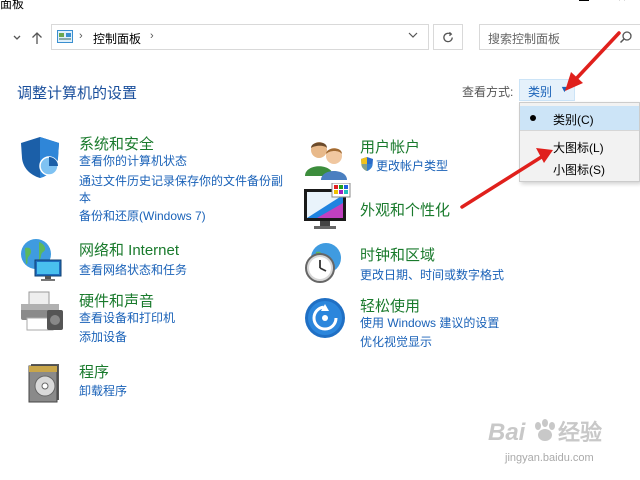  What do you see at coordinates (133, 161) in the screenshot?
I see `link-view-computer-status: 查看你的计算机状态` at bounding box center [133, 161].